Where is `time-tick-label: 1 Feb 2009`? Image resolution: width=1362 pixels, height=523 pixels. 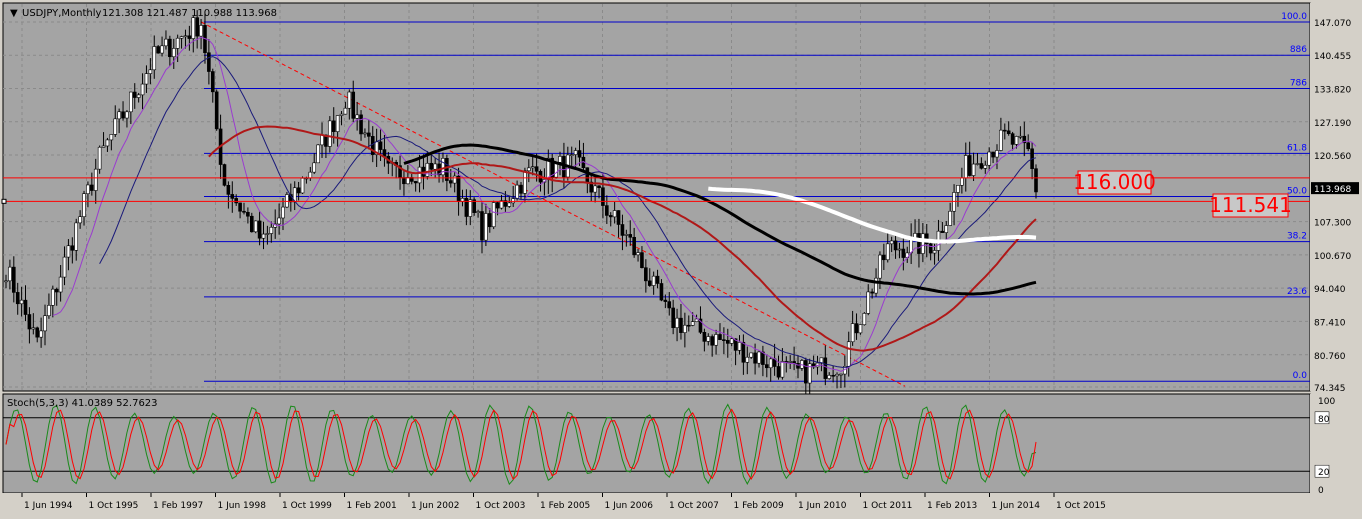 time-tick-label: 1 Feb 2009 is located at coordinates (759, 506).